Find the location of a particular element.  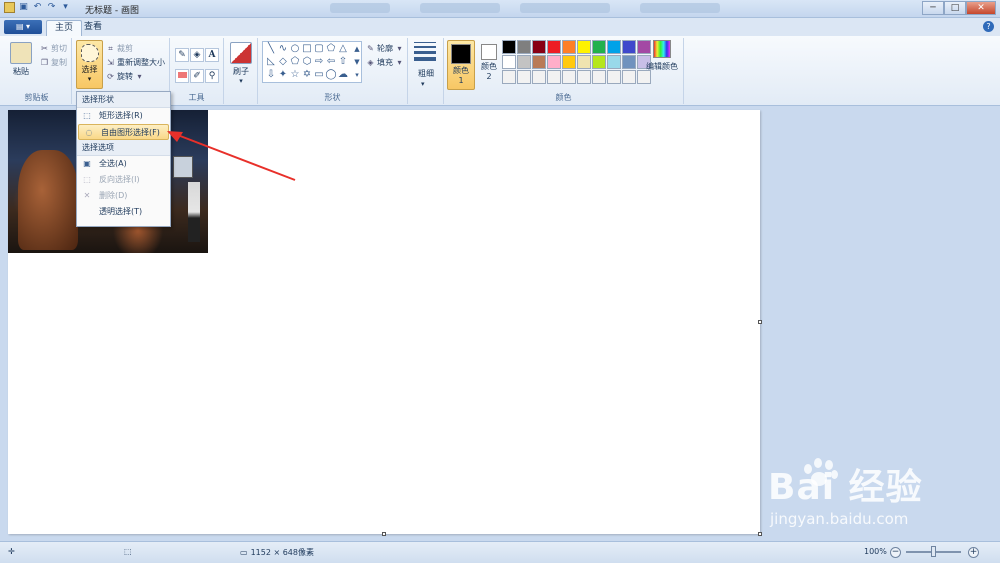

fill-button: ◈ 填充 ▾ is located at coordinates (385, 62).